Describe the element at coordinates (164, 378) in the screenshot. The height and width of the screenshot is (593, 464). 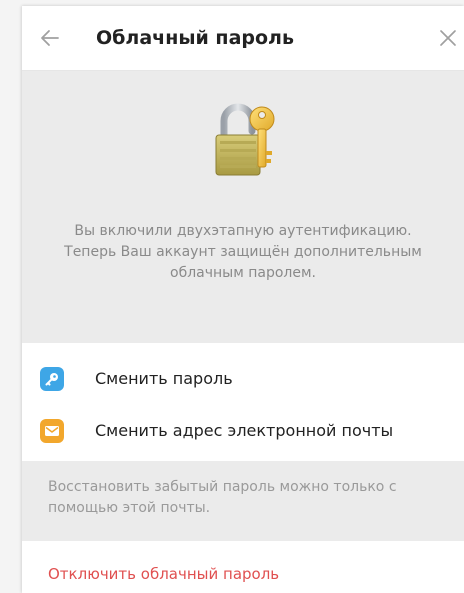
I see `change-password-label: Сменить пароль` at that location.